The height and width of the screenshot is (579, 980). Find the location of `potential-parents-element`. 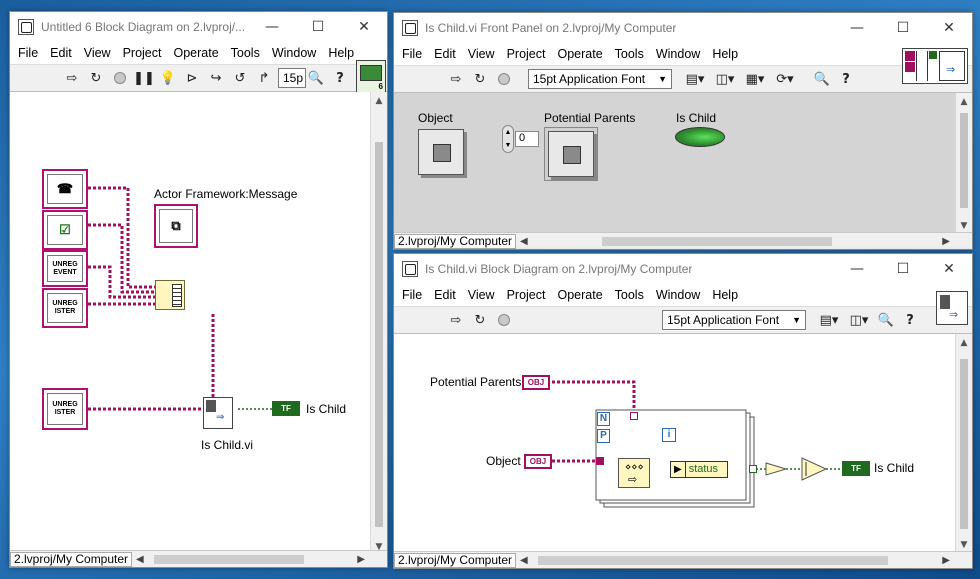

potential-parents-element is located at coordinates (571, 154).